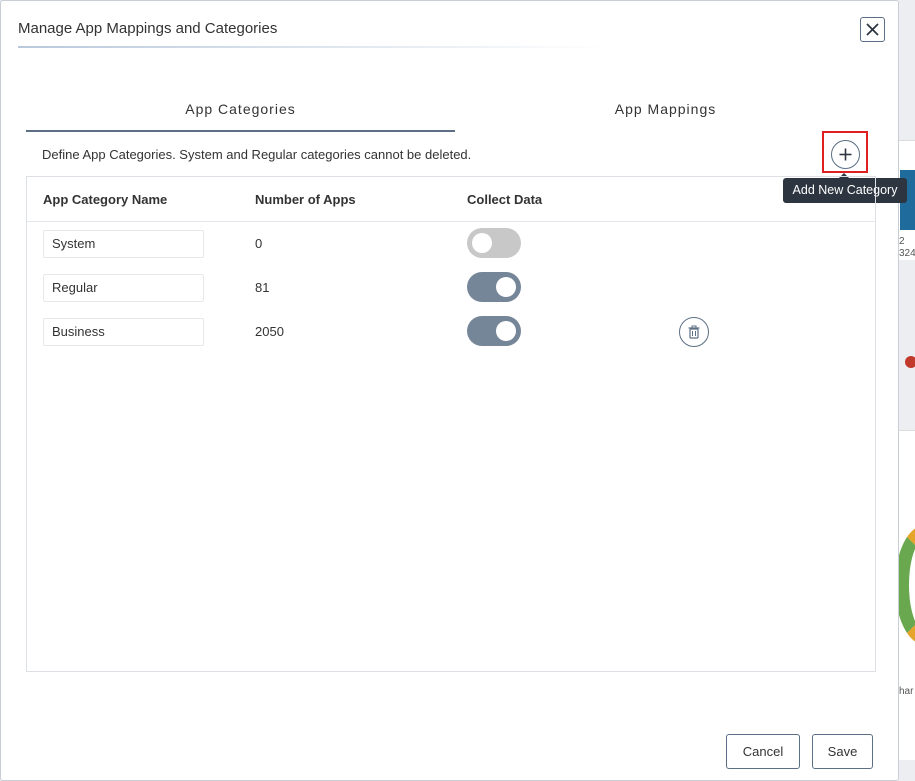 The width and height of the screenshot is (915, 781). What do you see at coordinates (123, 288) in the screenshot?
I see `category-name-field: Regular` at bounding box center [123, 288].